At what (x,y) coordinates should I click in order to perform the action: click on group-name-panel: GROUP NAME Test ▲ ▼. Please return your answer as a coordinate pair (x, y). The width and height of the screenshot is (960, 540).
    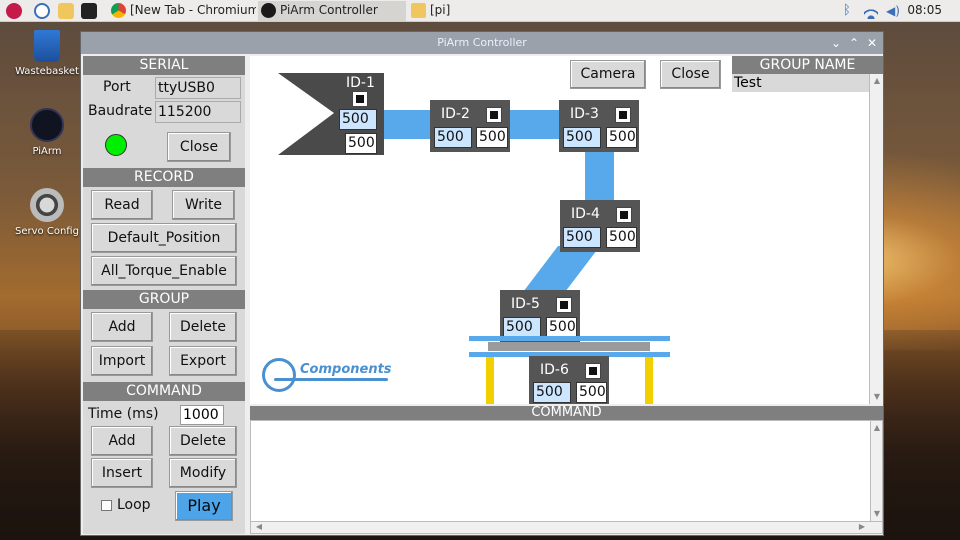
    Looking at the image, I should click on (807, 230).